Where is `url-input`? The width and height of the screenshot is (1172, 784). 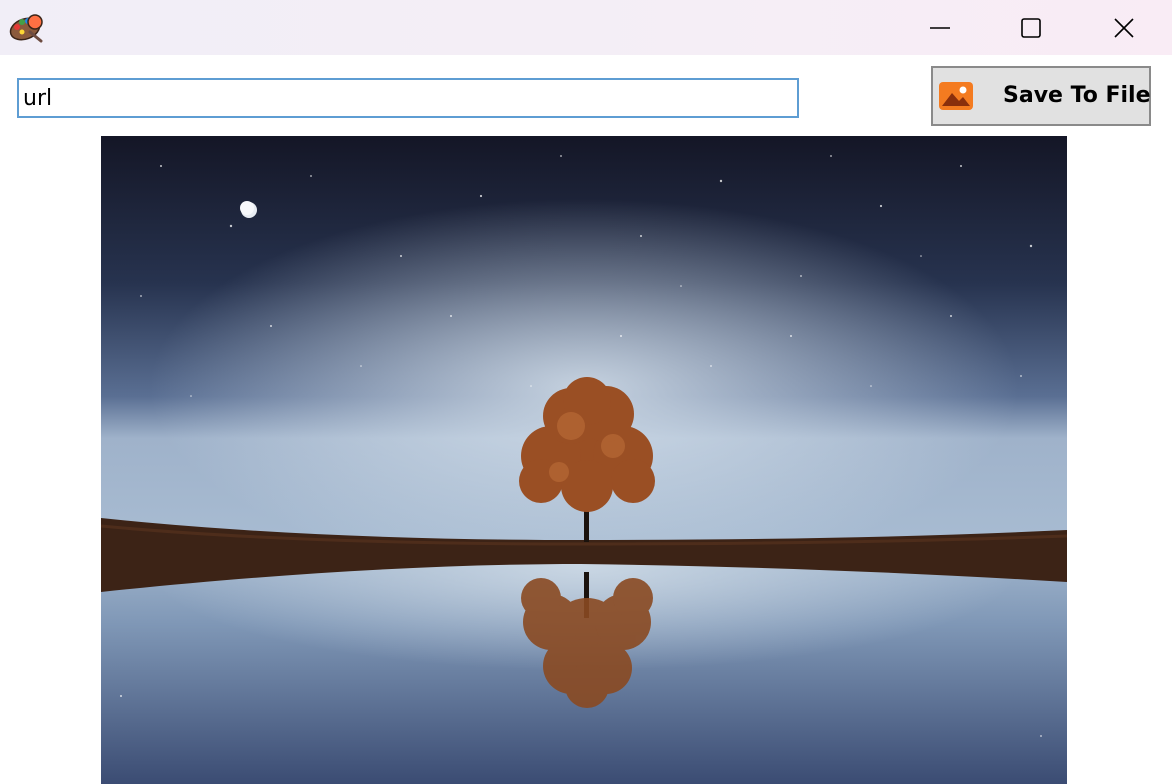
url-input is located at coordinates (408, 98).